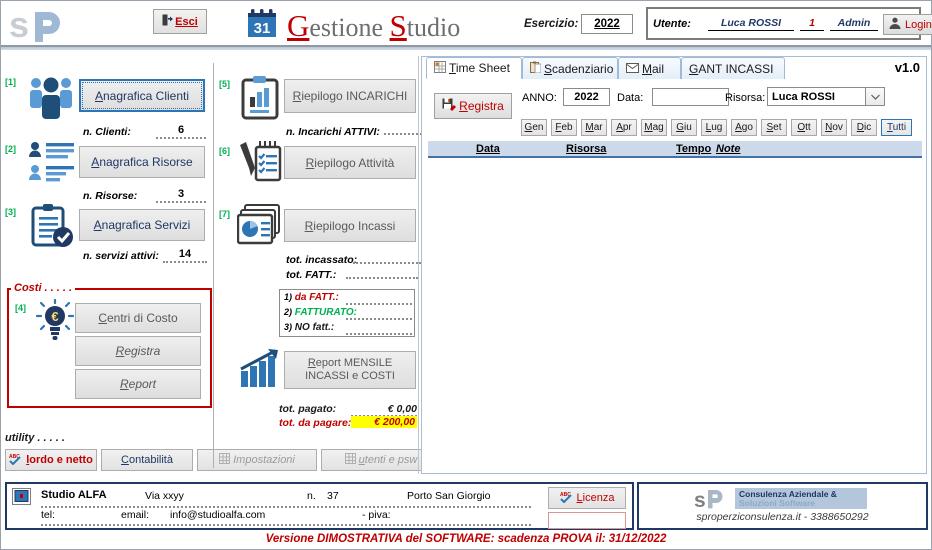 The width and height of the screenshot is (932, 550). I want to click on anagrafica-risorse-button: Anagrafica Risorse, so click(142, 162).